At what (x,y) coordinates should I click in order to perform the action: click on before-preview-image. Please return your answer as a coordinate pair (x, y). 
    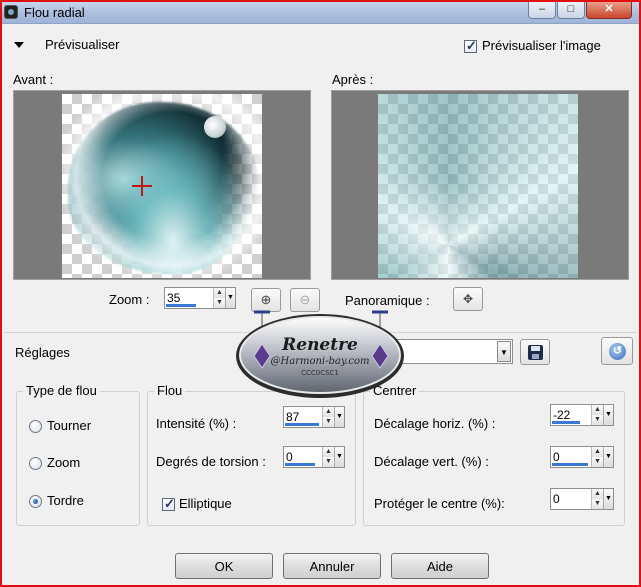
    Looking at the image, I should click on (162, 186).